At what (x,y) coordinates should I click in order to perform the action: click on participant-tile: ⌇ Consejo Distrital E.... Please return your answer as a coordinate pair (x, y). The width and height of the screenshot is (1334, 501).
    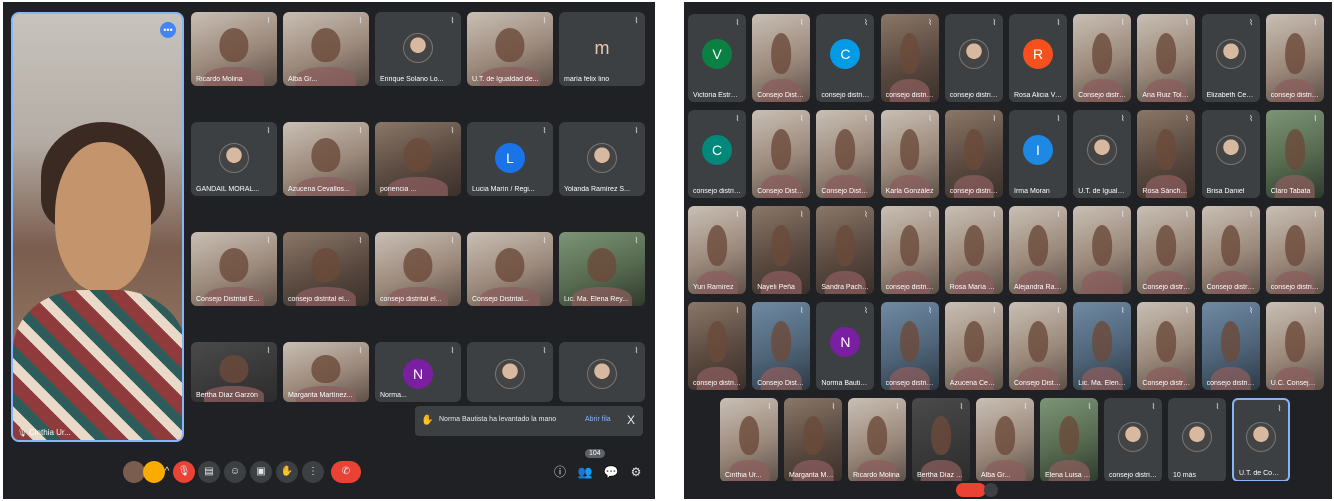
    Looking at the image, I should click on (234, 269).